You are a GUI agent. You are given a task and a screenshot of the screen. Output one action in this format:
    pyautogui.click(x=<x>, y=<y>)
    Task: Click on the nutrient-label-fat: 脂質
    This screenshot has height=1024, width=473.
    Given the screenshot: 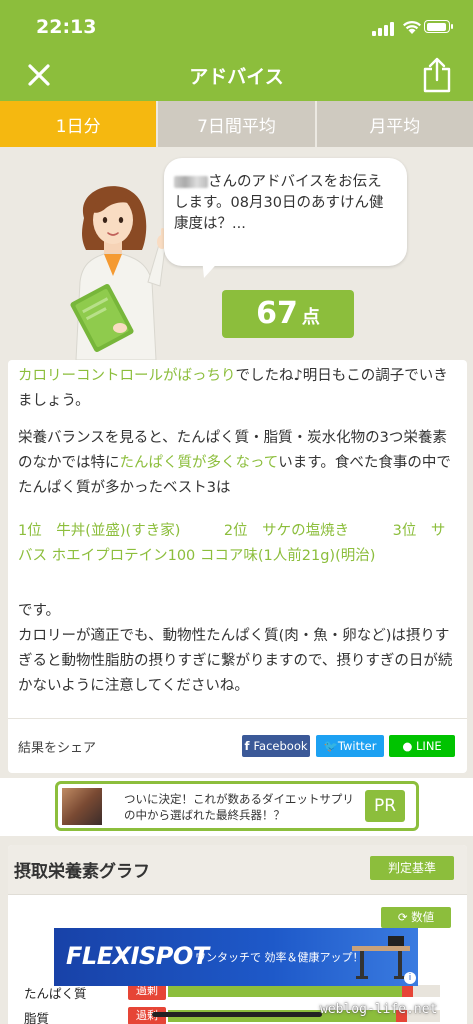 What is the action you would take?
    pyautogui.click(x=37, y=1017)
    